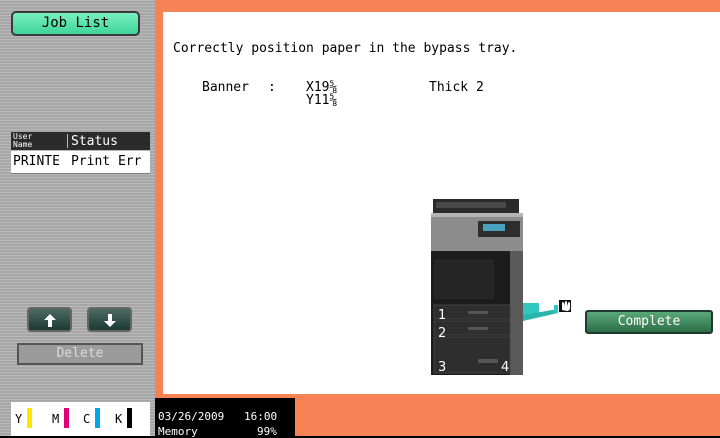 Image resolution: width=720 pixels, height=438 pixels. What do you see at coordinates (67, 141) in the screenshot?
I see `header-divider` at bounding box center [67, 141].